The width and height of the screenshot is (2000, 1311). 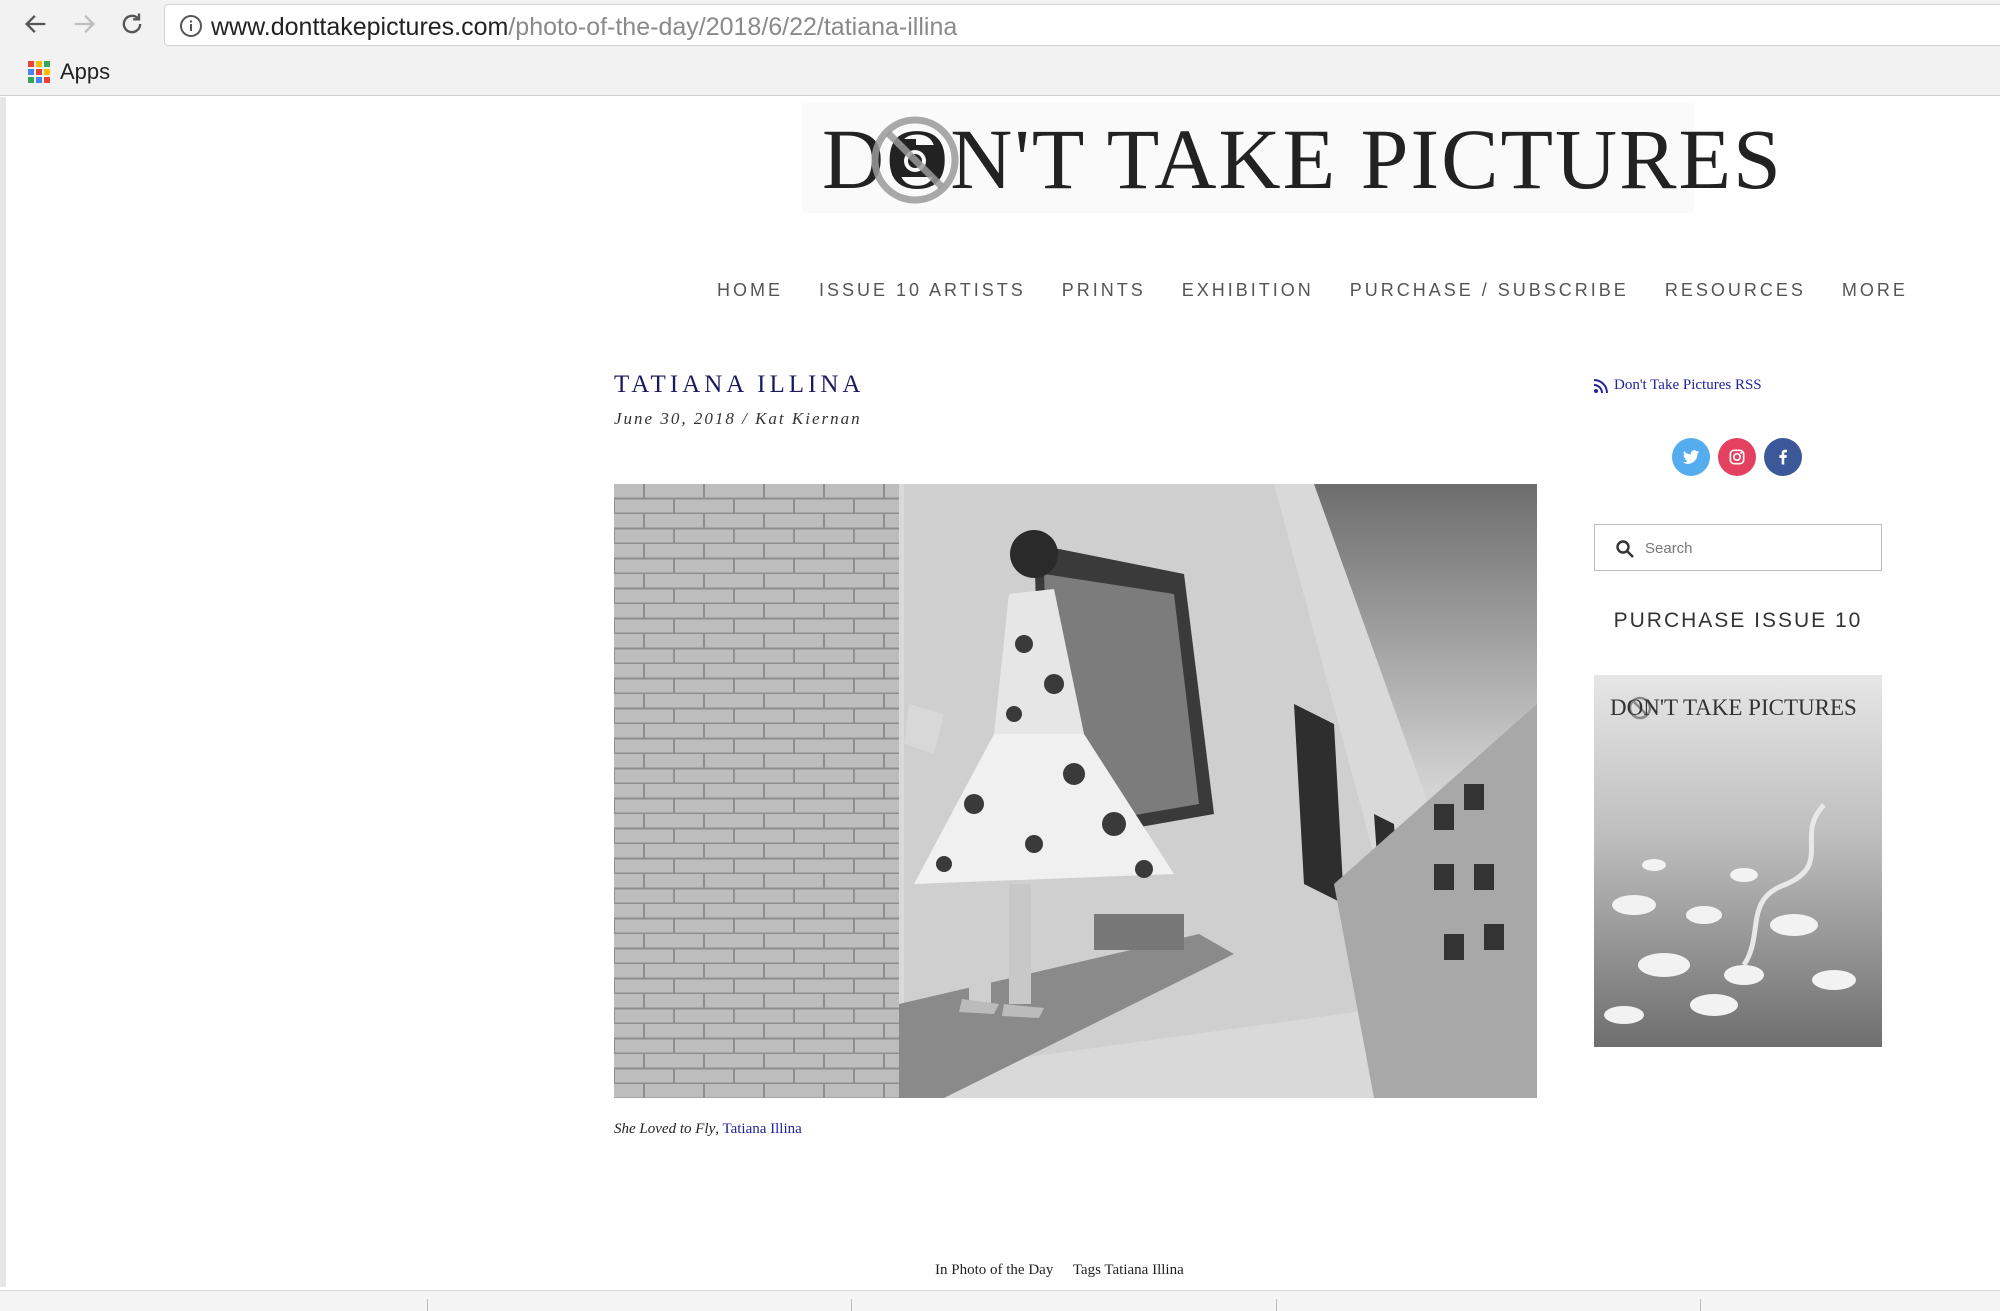 I want to click on post-title: TATIANA ILLINA, so click(x=739, y=385).